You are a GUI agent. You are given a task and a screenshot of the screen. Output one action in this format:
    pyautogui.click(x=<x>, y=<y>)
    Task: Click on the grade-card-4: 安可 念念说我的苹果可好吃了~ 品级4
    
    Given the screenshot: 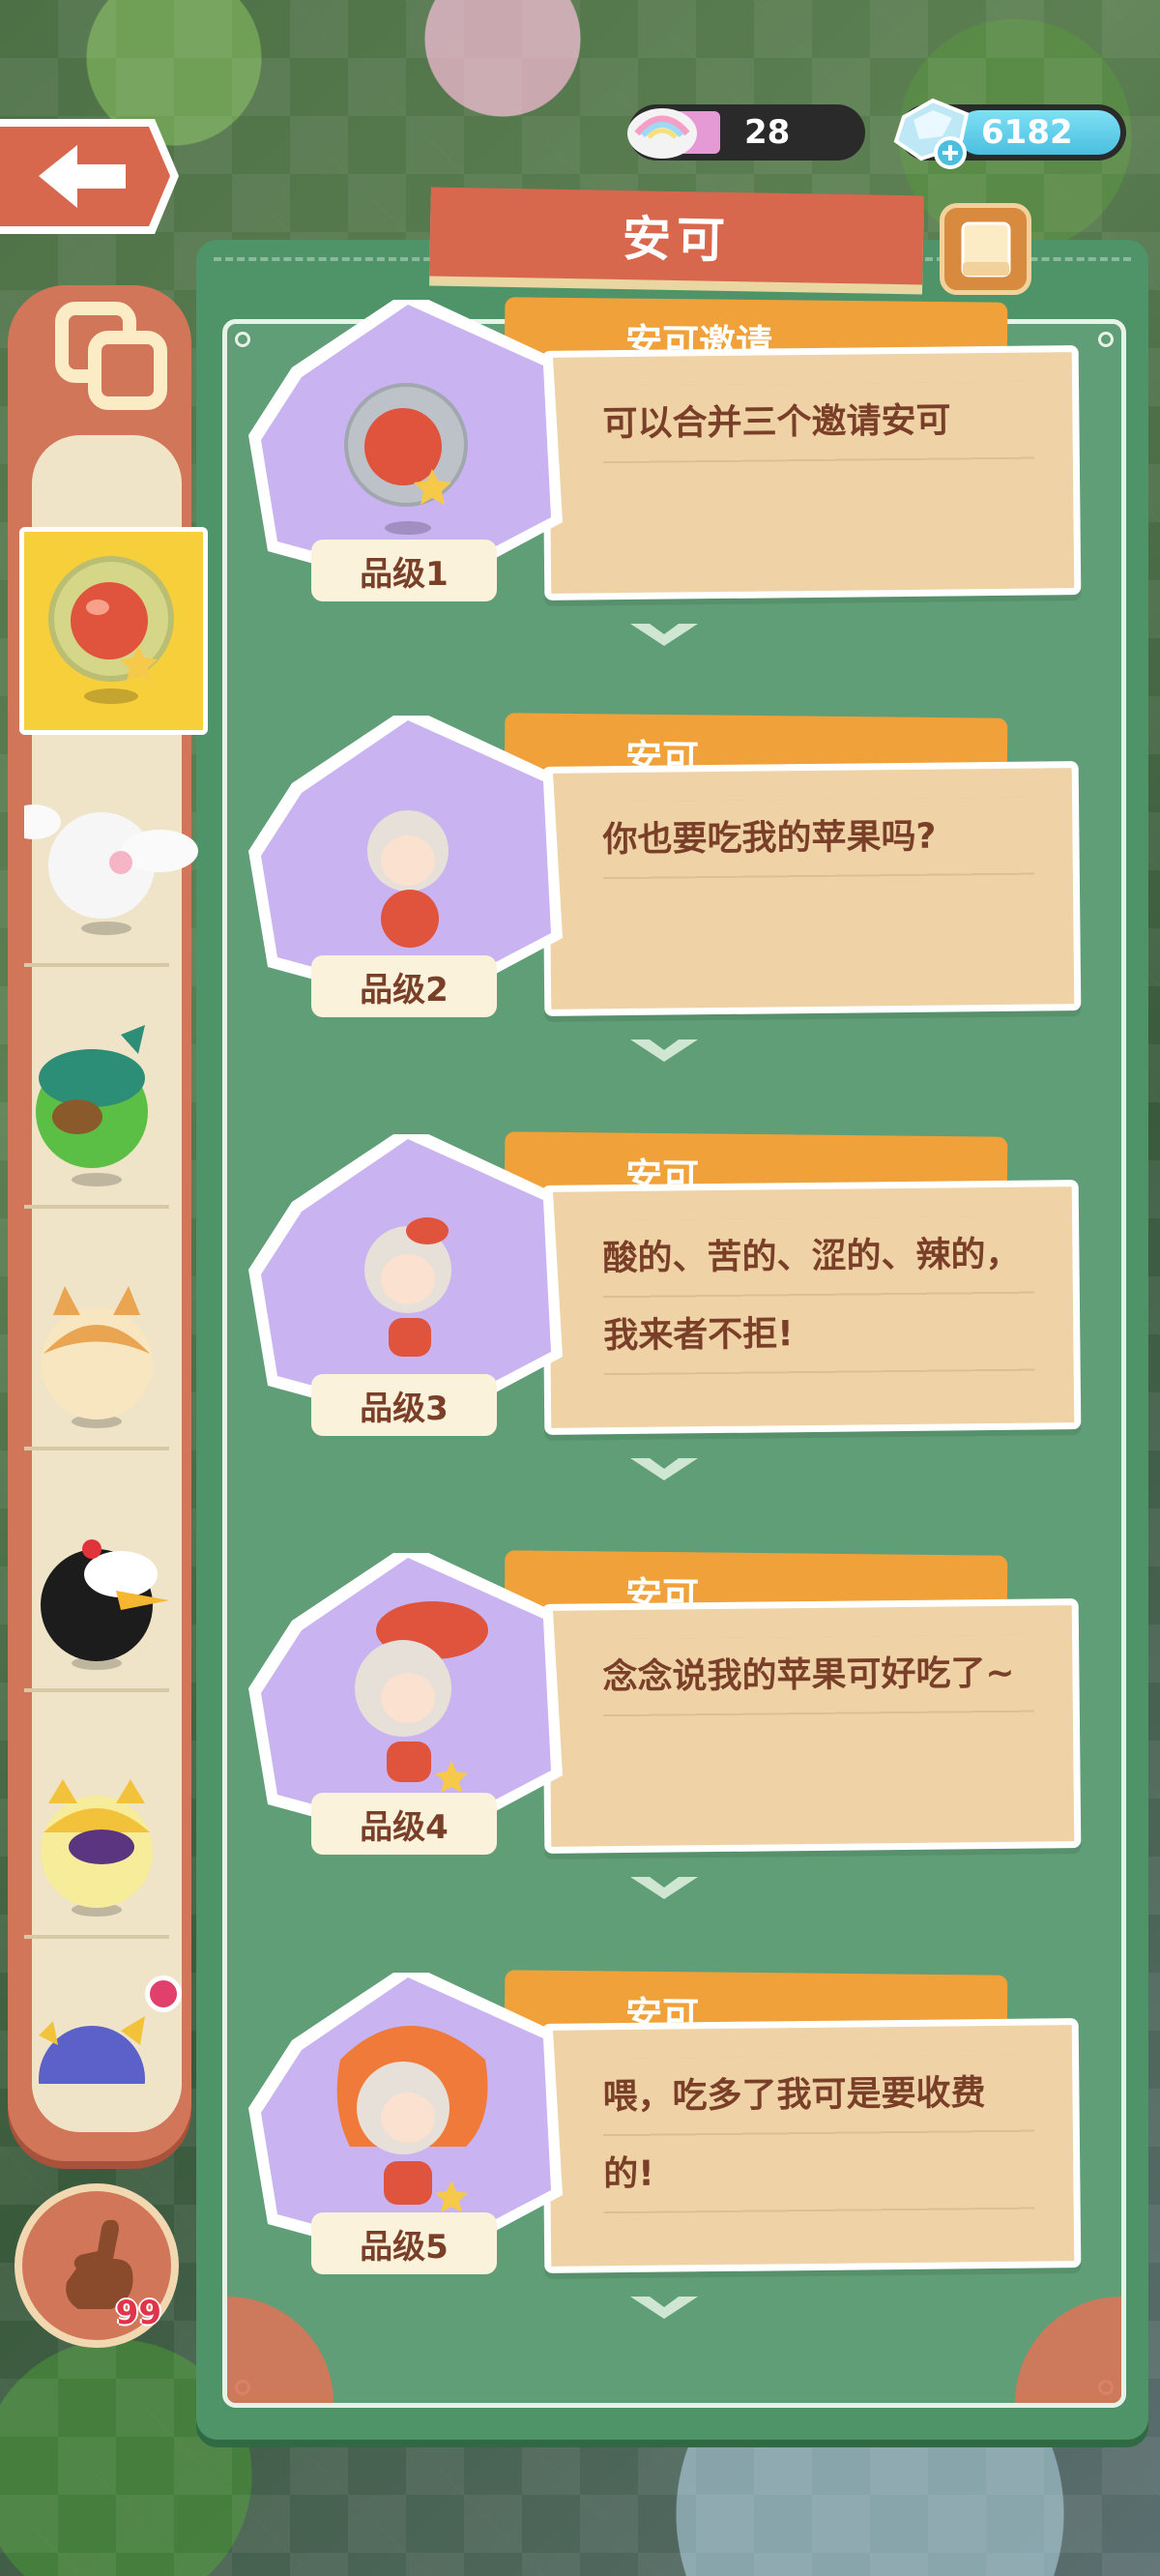 What is the action you would take?
    pyautogui.click(x=665, y=1721)
    